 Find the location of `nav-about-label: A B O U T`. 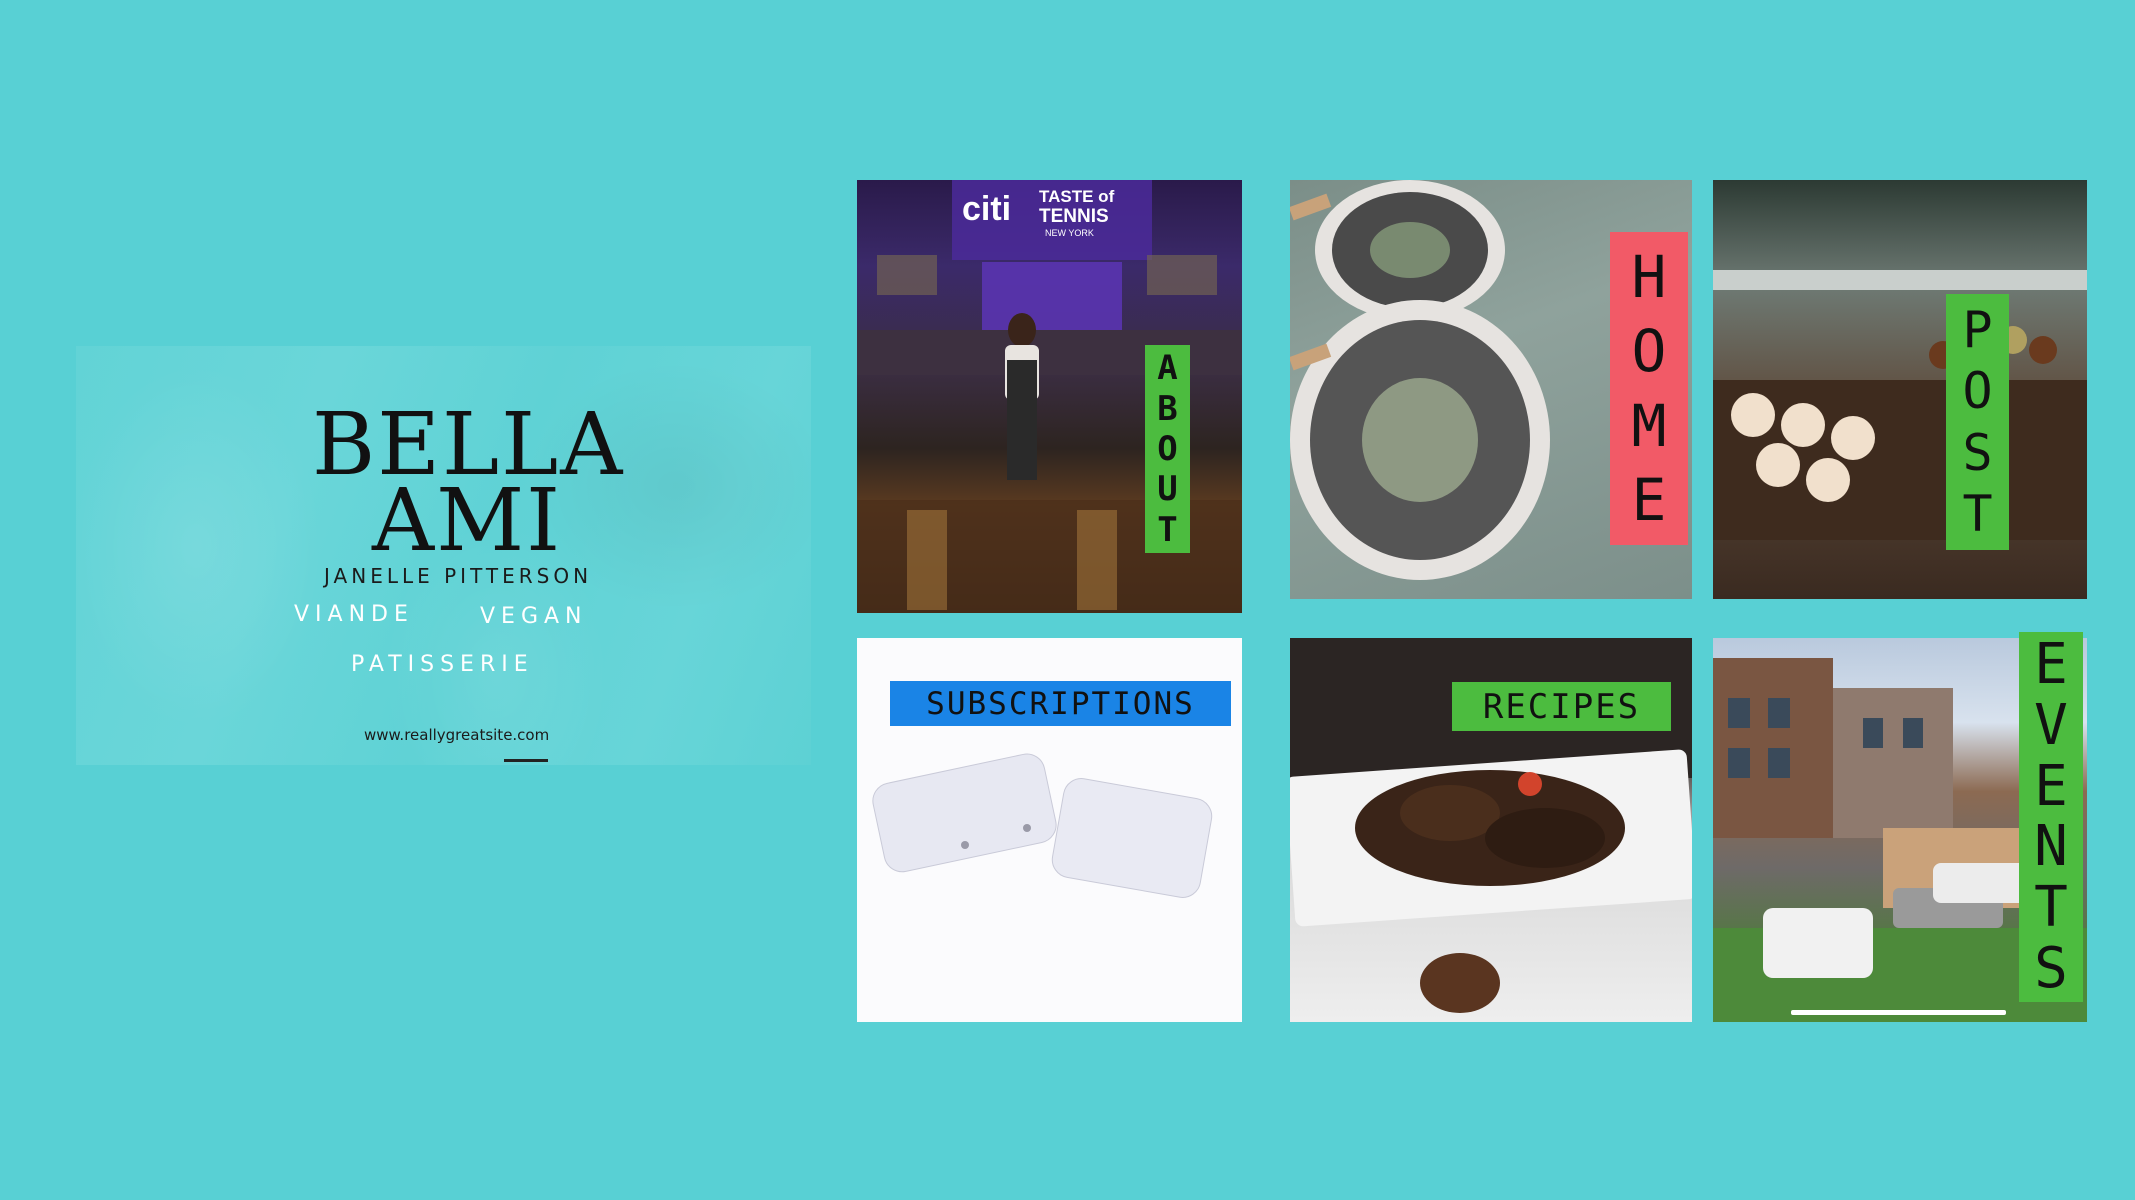

nav-about-label: A B O U T is located at coordinates (1167, 449).